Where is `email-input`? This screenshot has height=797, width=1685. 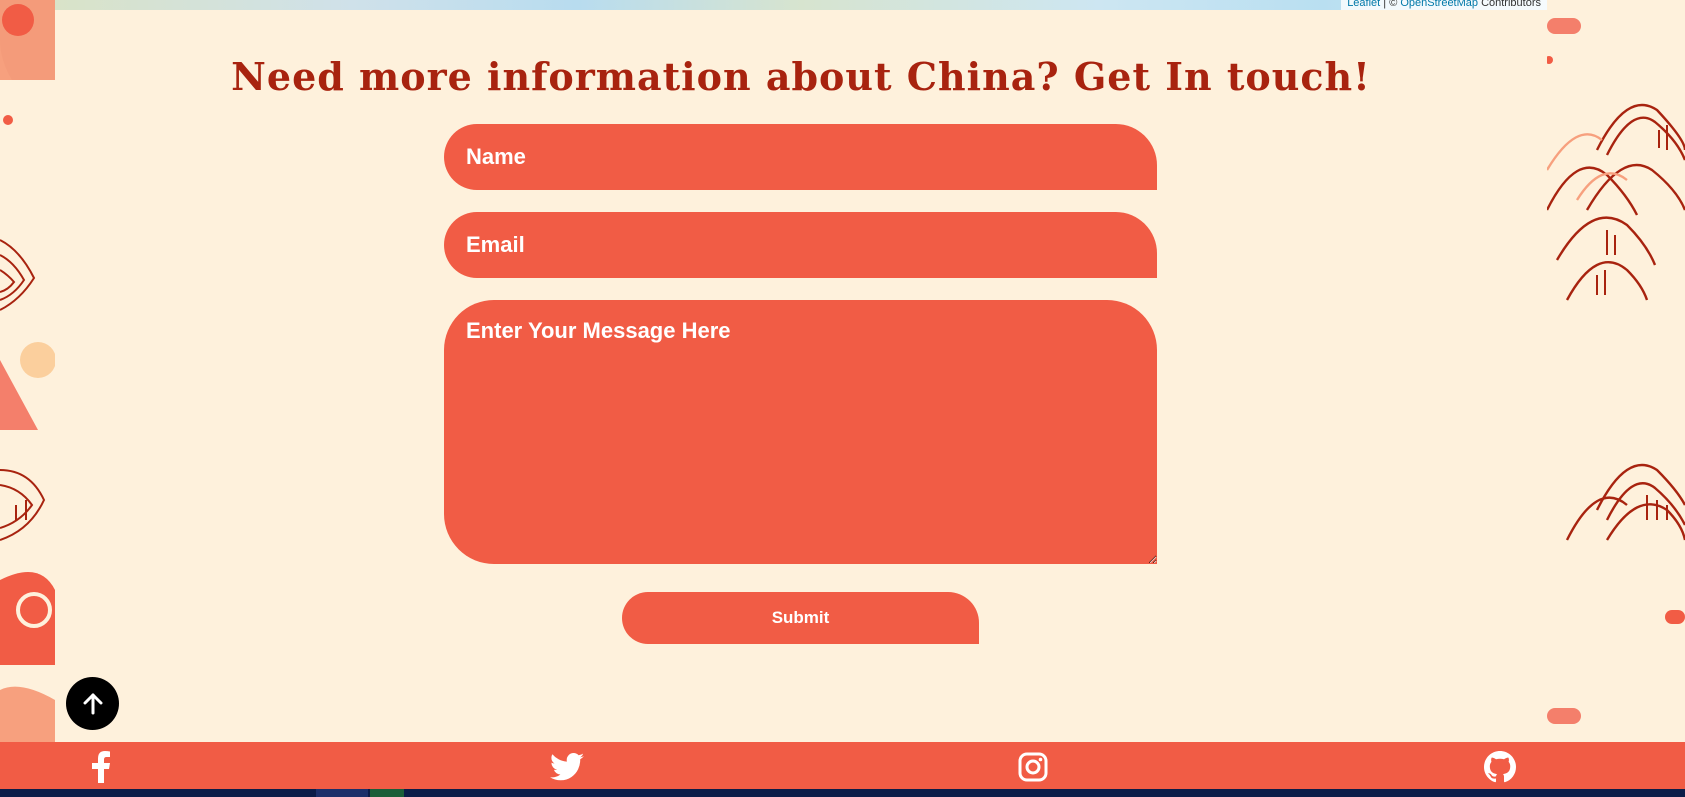
email-input is located at coordinates (800, 245).